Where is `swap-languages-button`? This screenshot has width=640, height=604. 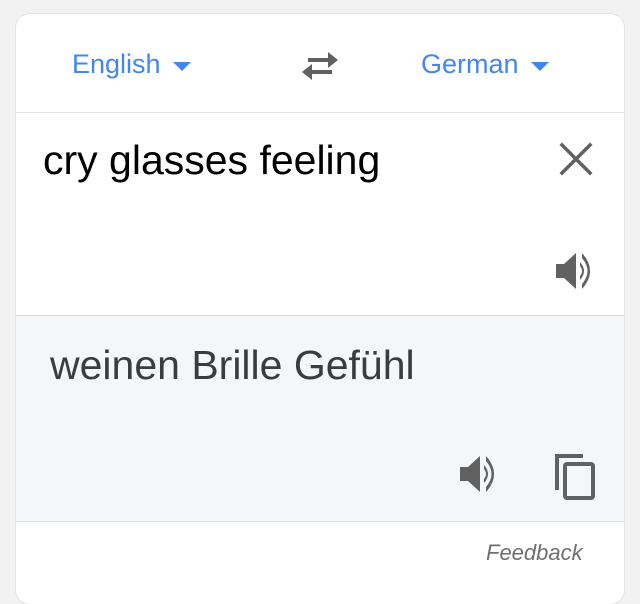 swap-languages-button is located at coordinates (320, 66).